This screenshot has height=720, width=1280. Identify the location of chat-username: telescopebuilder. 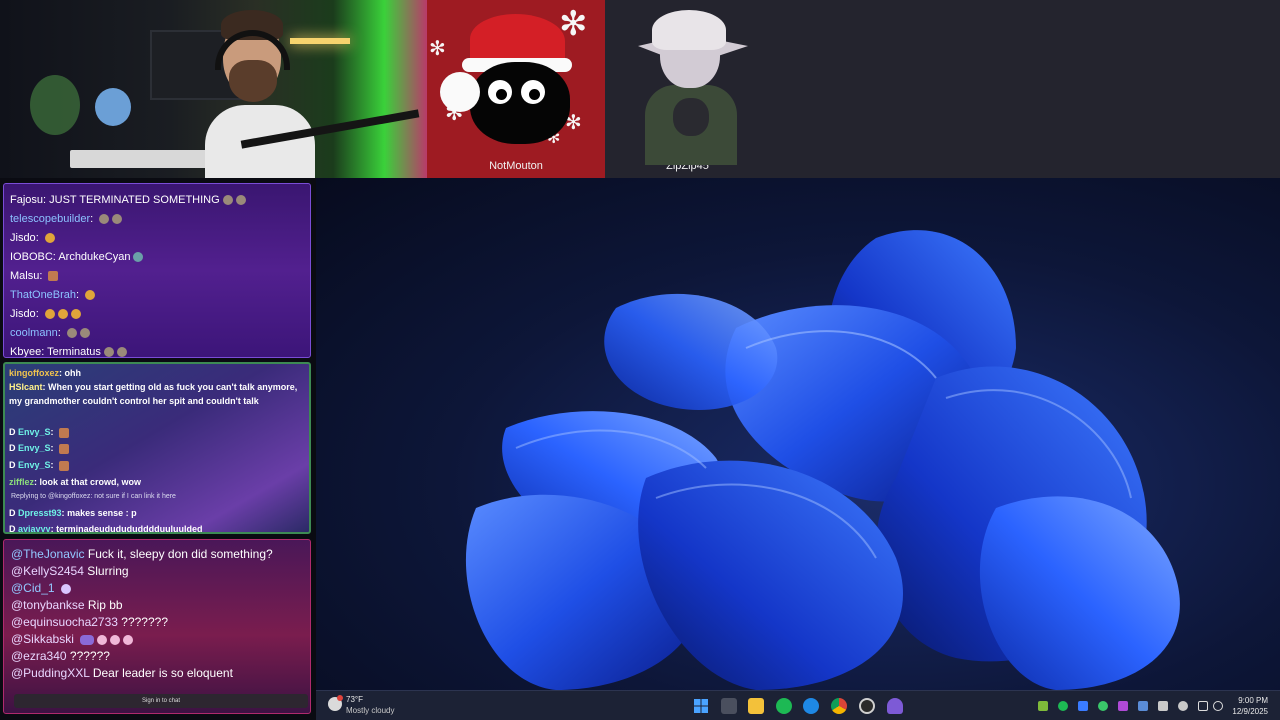
(50, 219).